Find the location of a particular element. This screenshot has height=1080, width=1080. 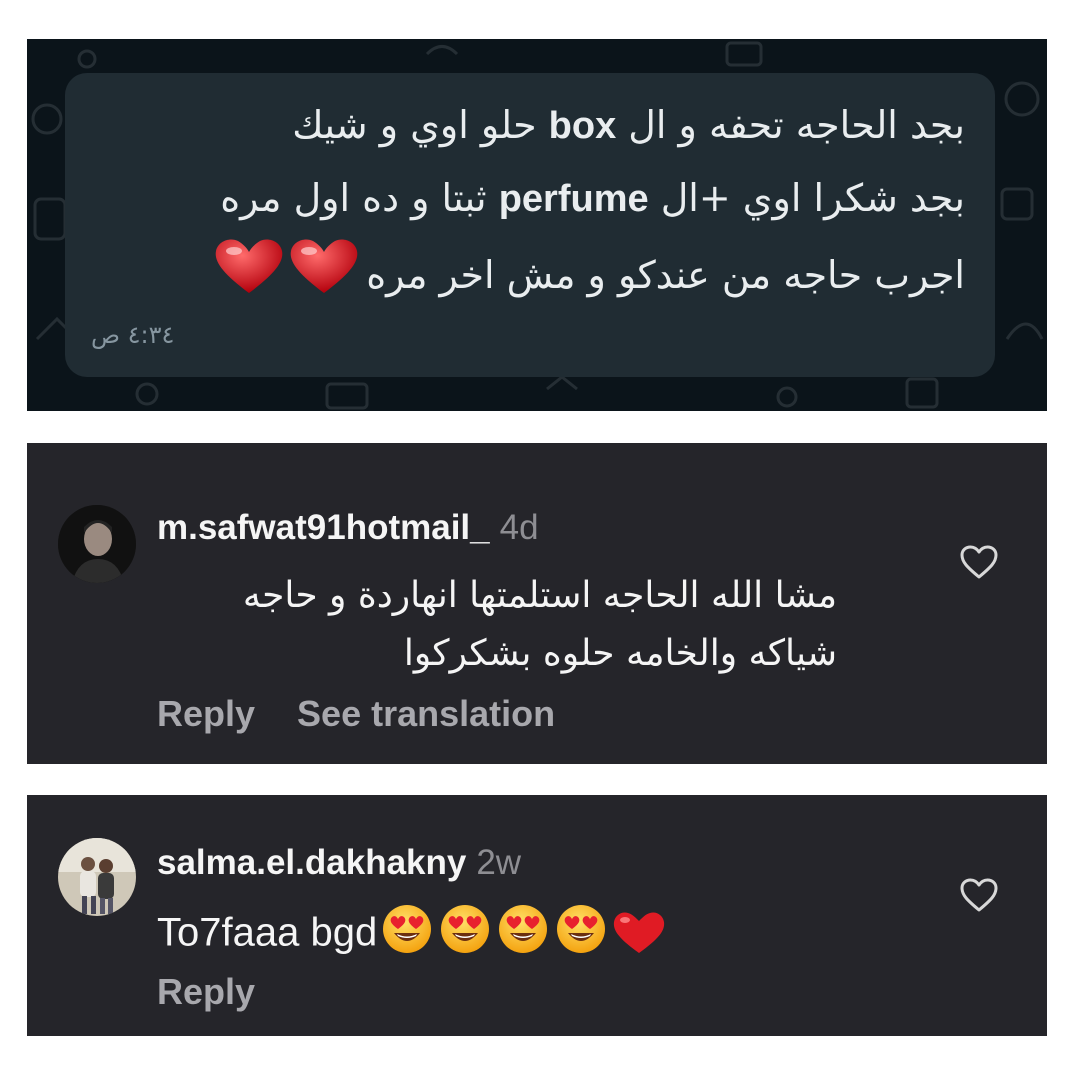

comment-age: 2w is located at coordinates (499, 862).